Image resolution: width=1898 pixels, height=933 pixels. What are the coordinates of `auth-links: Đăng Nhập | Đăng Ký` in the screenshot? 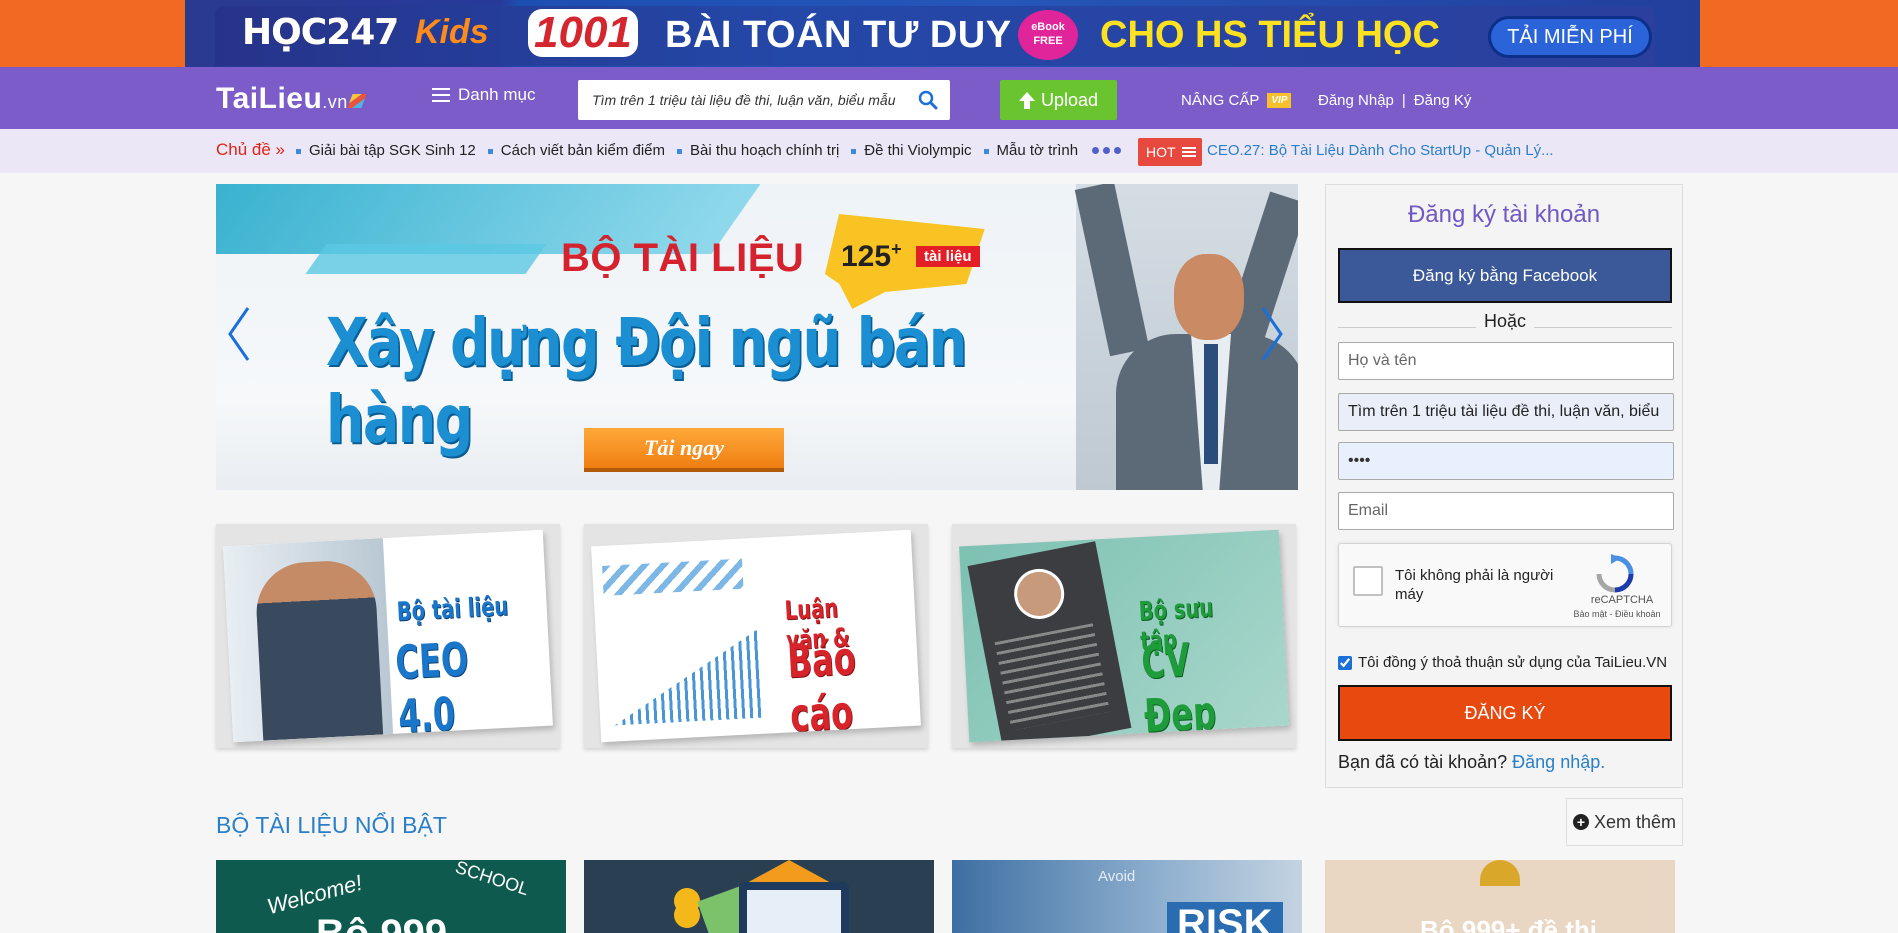 It's located at (1394, 100).